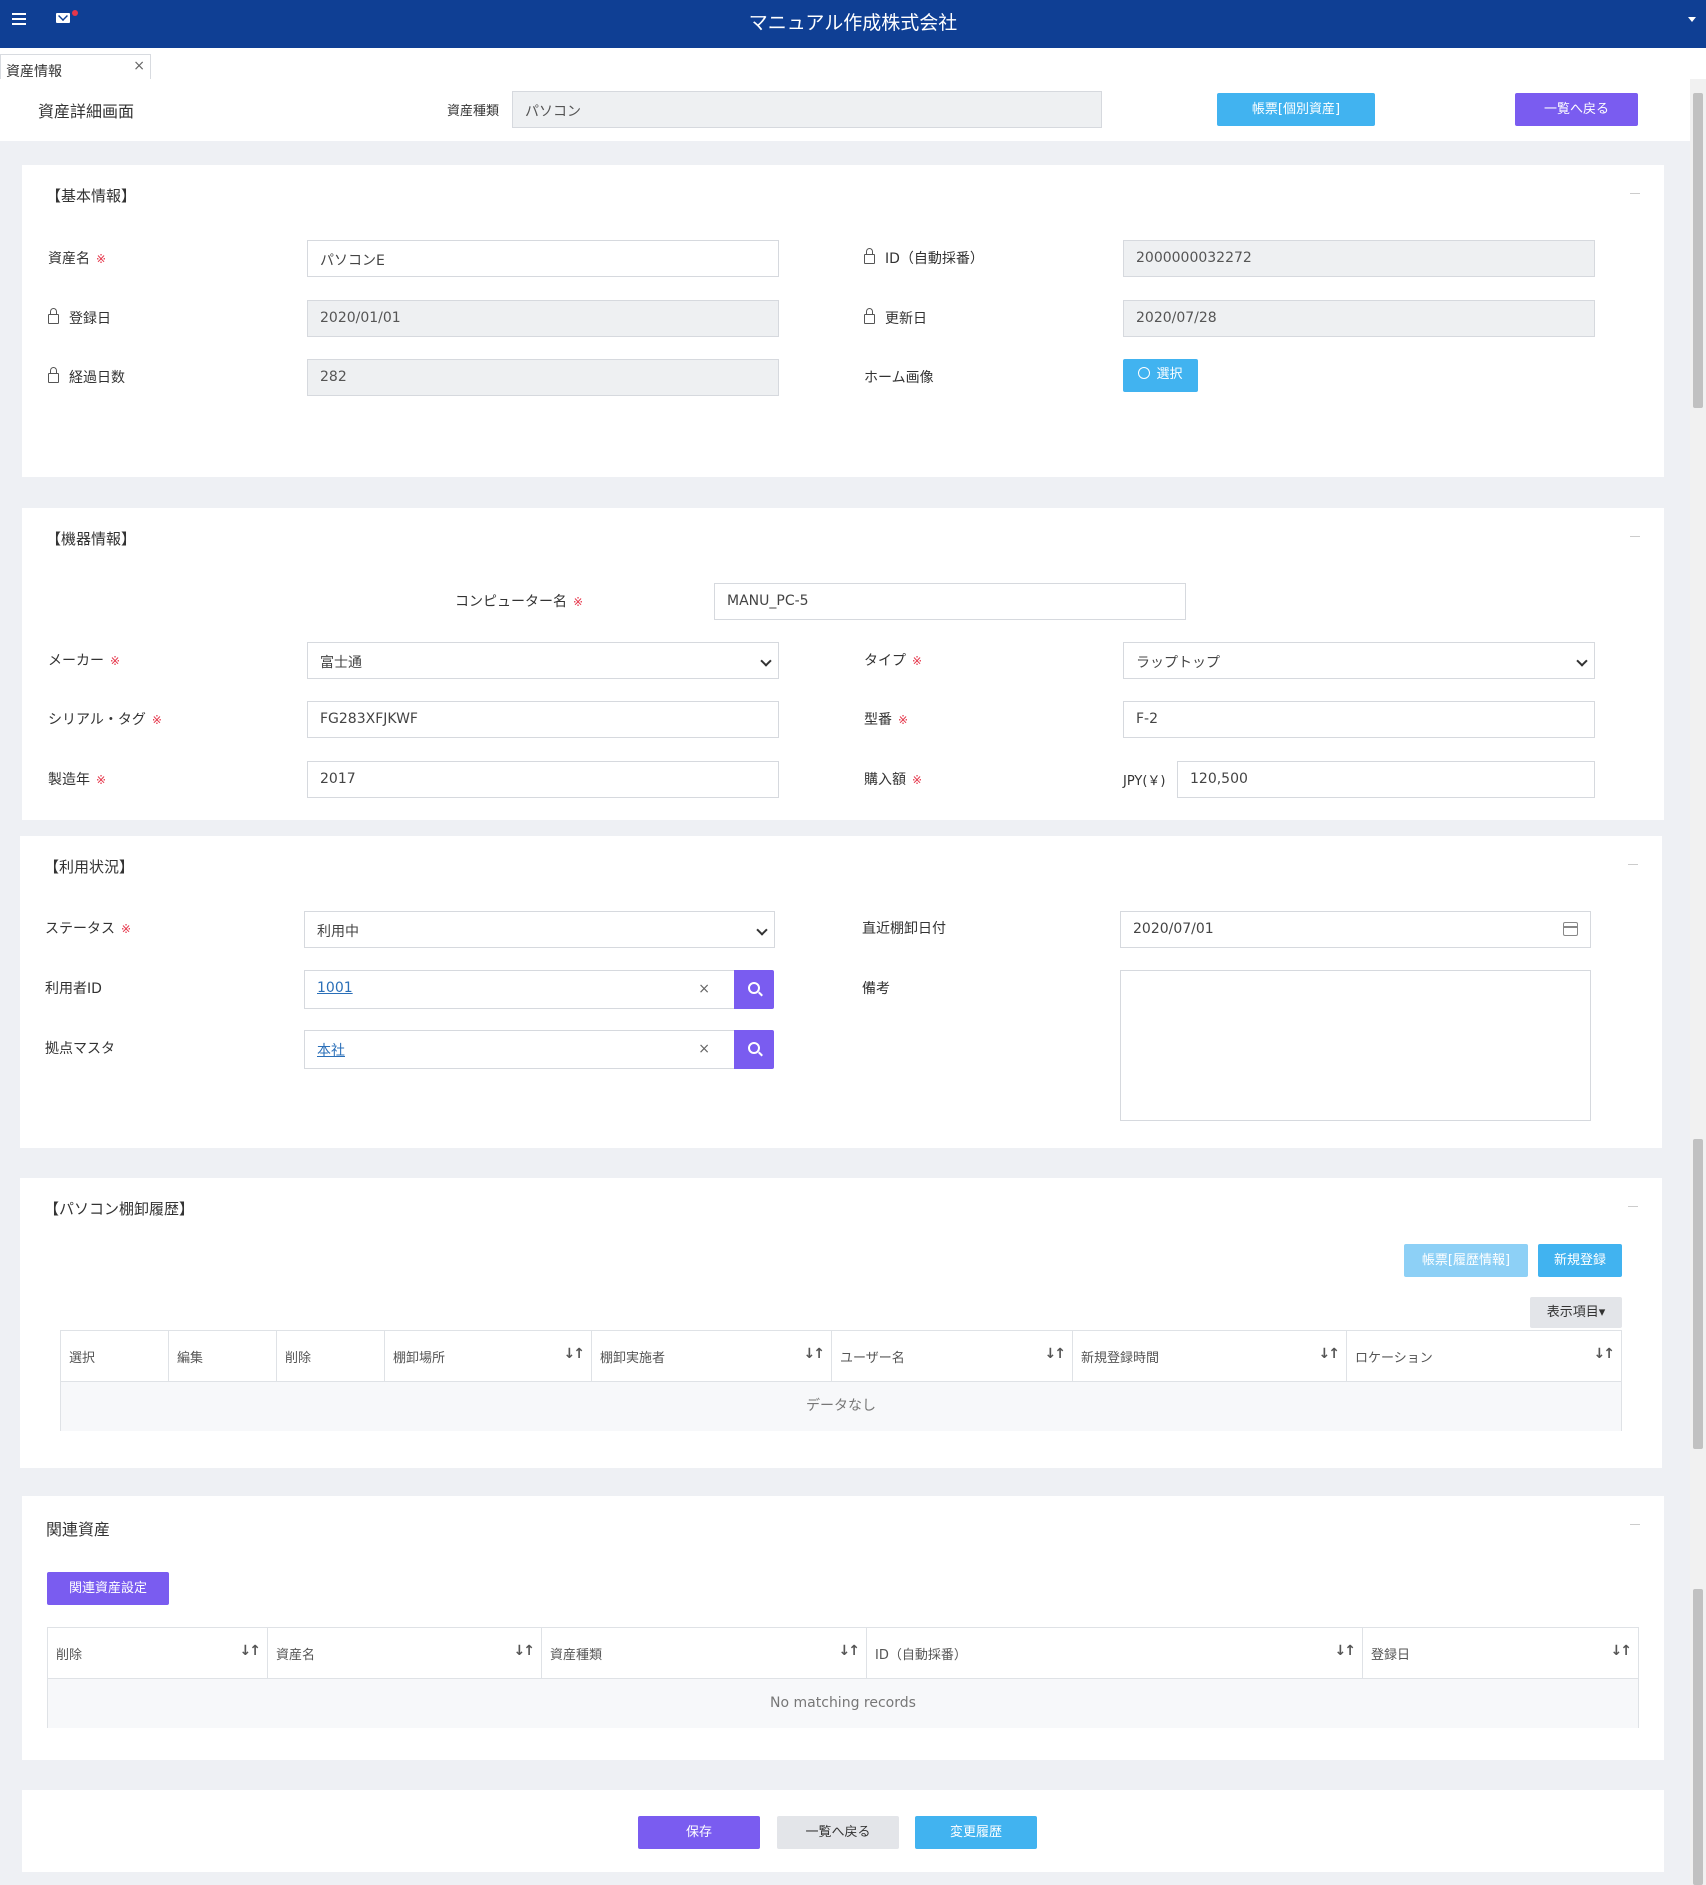  Describe the element at coordinates (952, 1356) in the screenshot. I see `column-header-sortable: ユーザー名 ↓↑` at that location.